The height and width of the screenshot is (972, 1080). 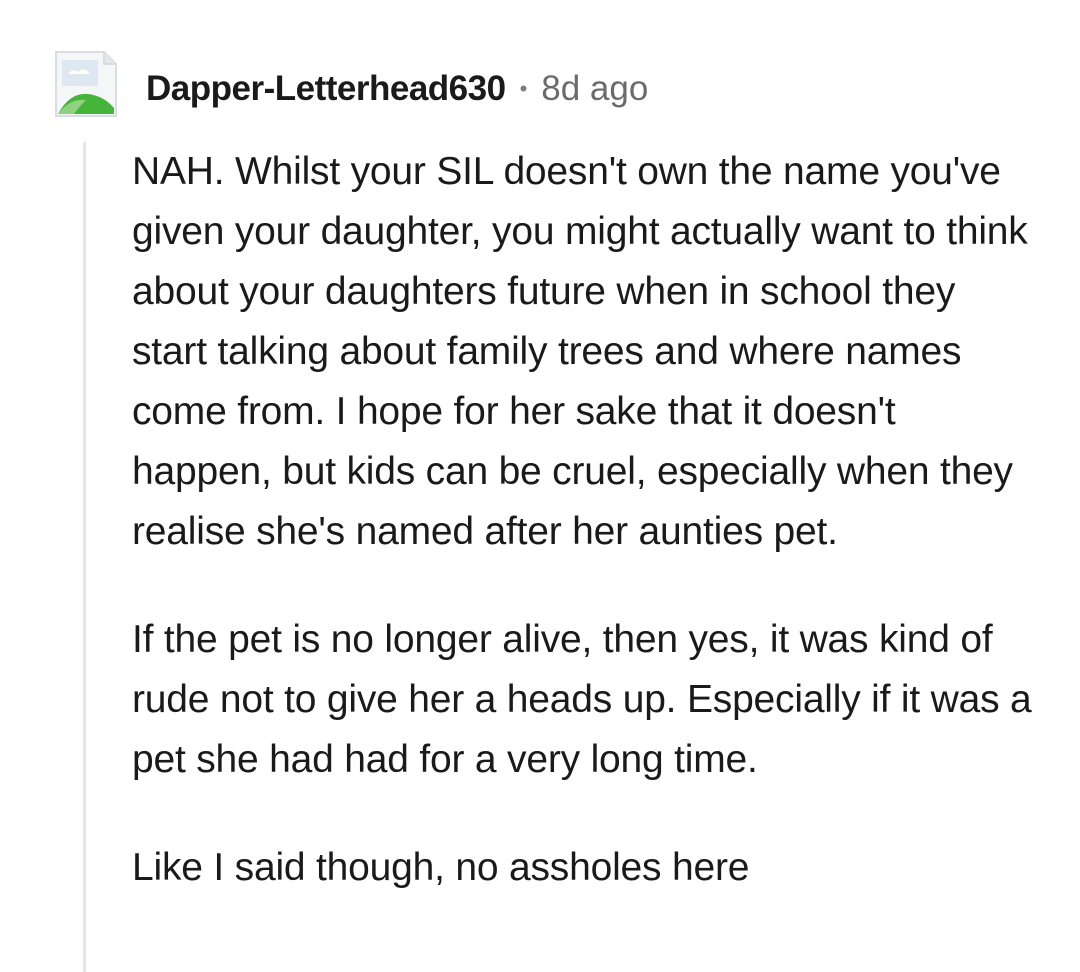 I want to click on thread-line, so click(x=84, y=557).